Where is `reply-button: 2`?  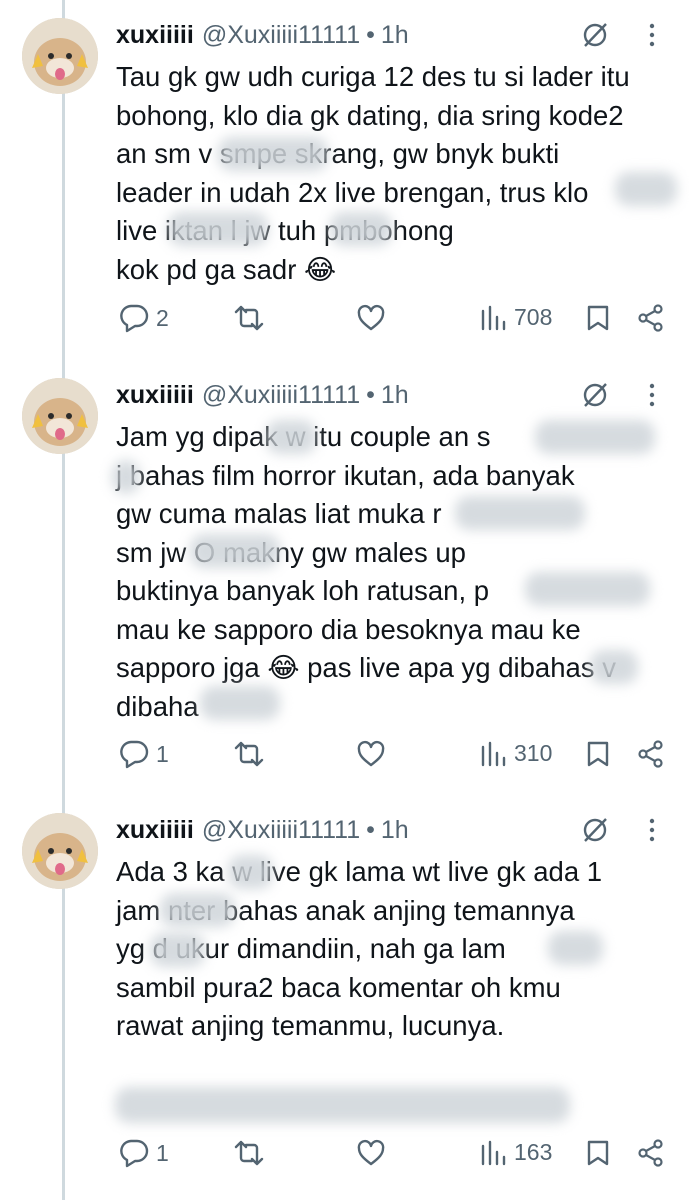
reply-button: 2 is located at coordinates (143, 318).